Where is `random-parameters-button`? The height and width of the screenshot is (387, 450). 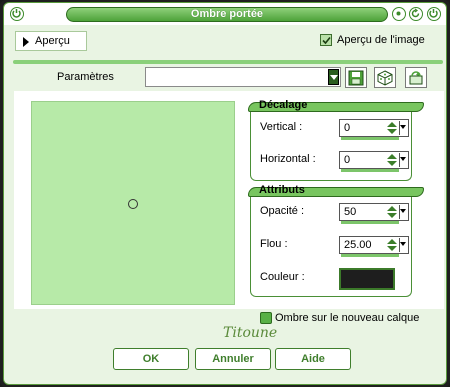
random-parameters-button is located at coordinates (385, 77).